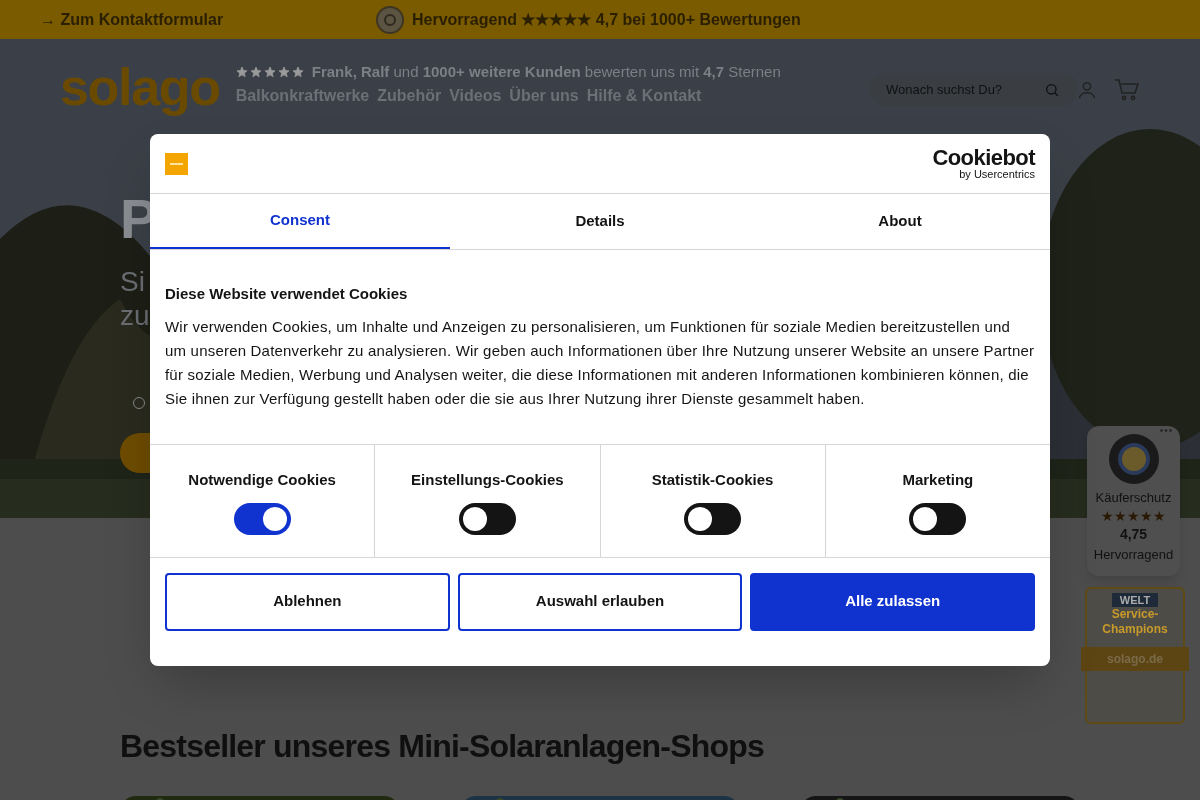 This screenshot has width=1200, height=800. Describe the element at coordinates (1133, 534) in the screenshot. I see `badge-score: 4,75` at that location.